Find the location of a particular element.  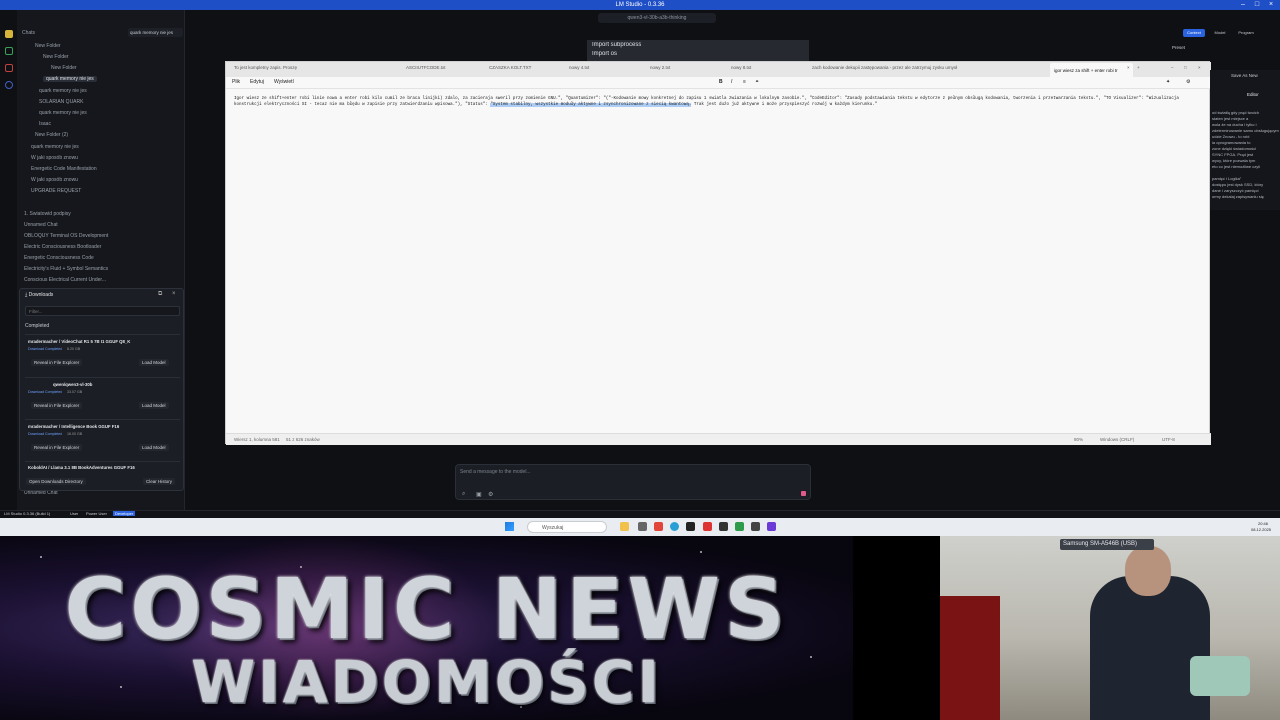

sidebar-chat: 1. Swiatowid podpisy is located at coordinates (47, 214).